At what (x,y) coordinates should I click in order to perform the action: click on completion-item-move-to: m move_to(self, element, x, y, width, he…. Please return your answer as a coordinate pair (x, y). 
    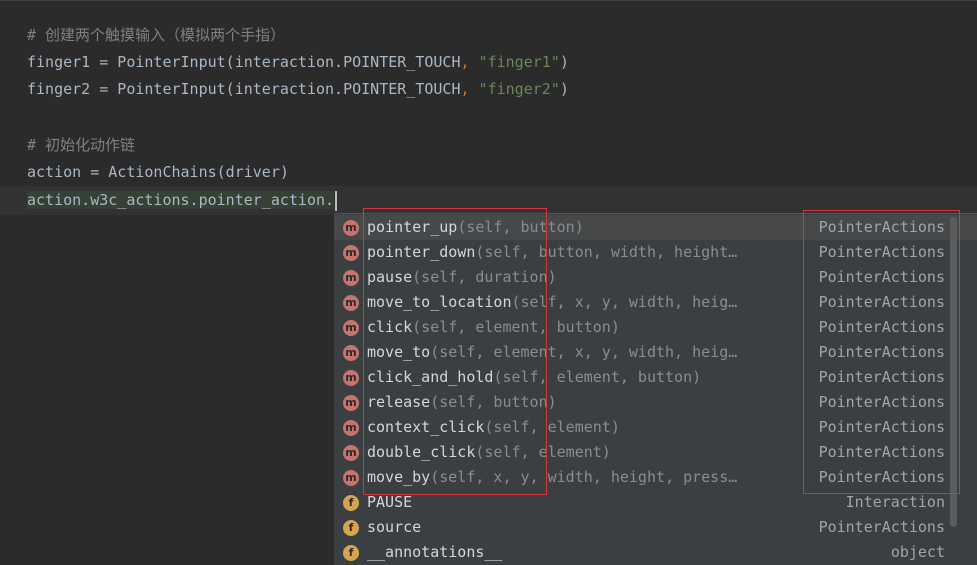
    Looking at the image, I should click on (655, 352).